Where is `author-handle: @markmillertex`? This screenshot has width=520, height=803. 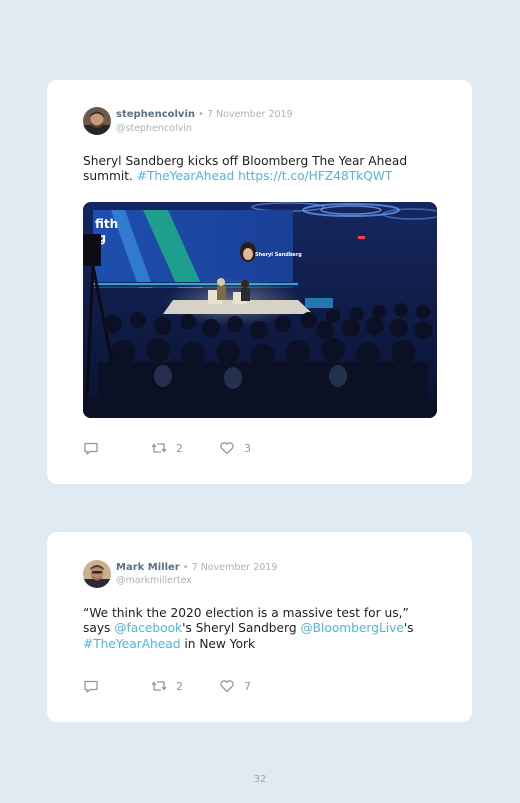
author-handle: @markmillertex is located at coordinates (154, 580).